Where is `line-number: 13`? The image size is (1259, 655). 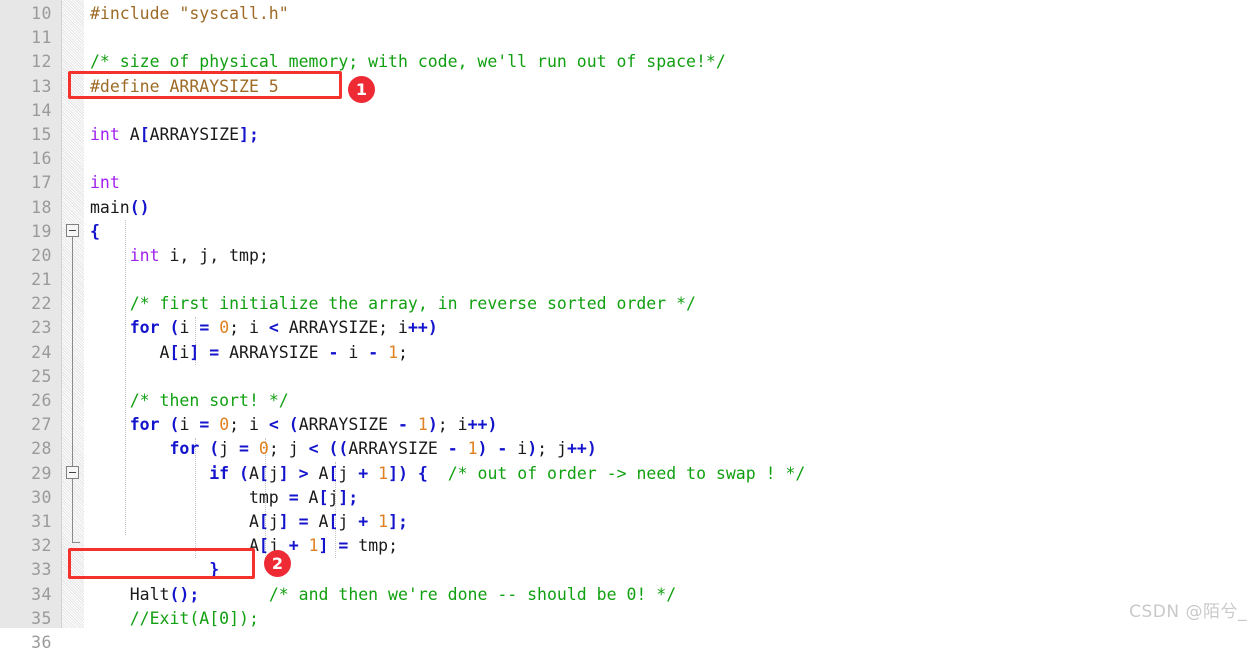 line-number: 13 is located at coordinates (41, 86).